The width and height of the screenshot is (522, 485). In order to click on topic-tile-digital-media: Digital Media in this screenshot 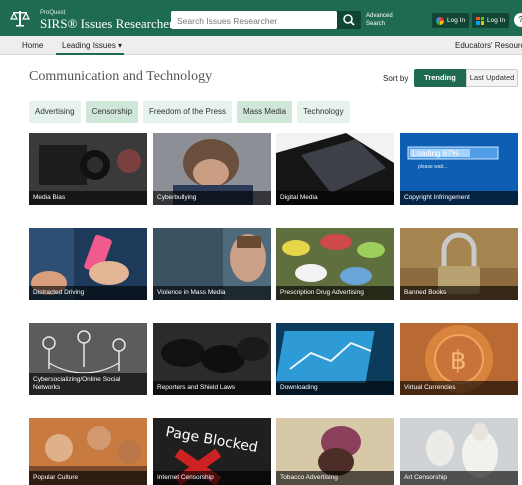, I will do `click(335, 169)`.